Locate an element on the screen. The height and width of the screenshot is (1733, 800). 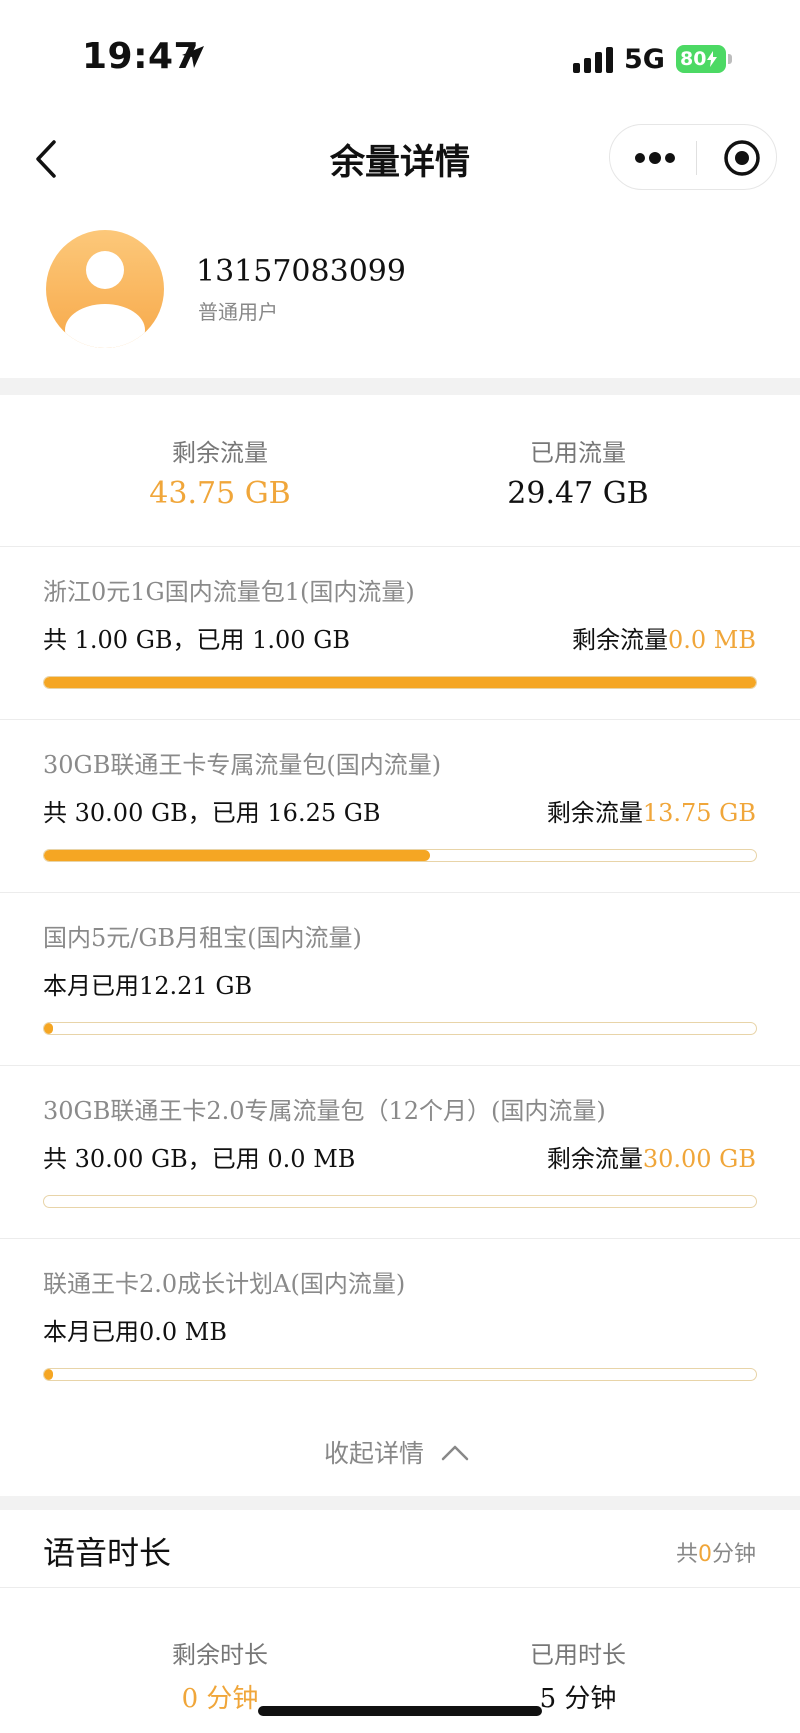
package-name: 30GB联通王卡2.0专属流量包（12个月）(国内流量) is located at coordinates (324, 1111).